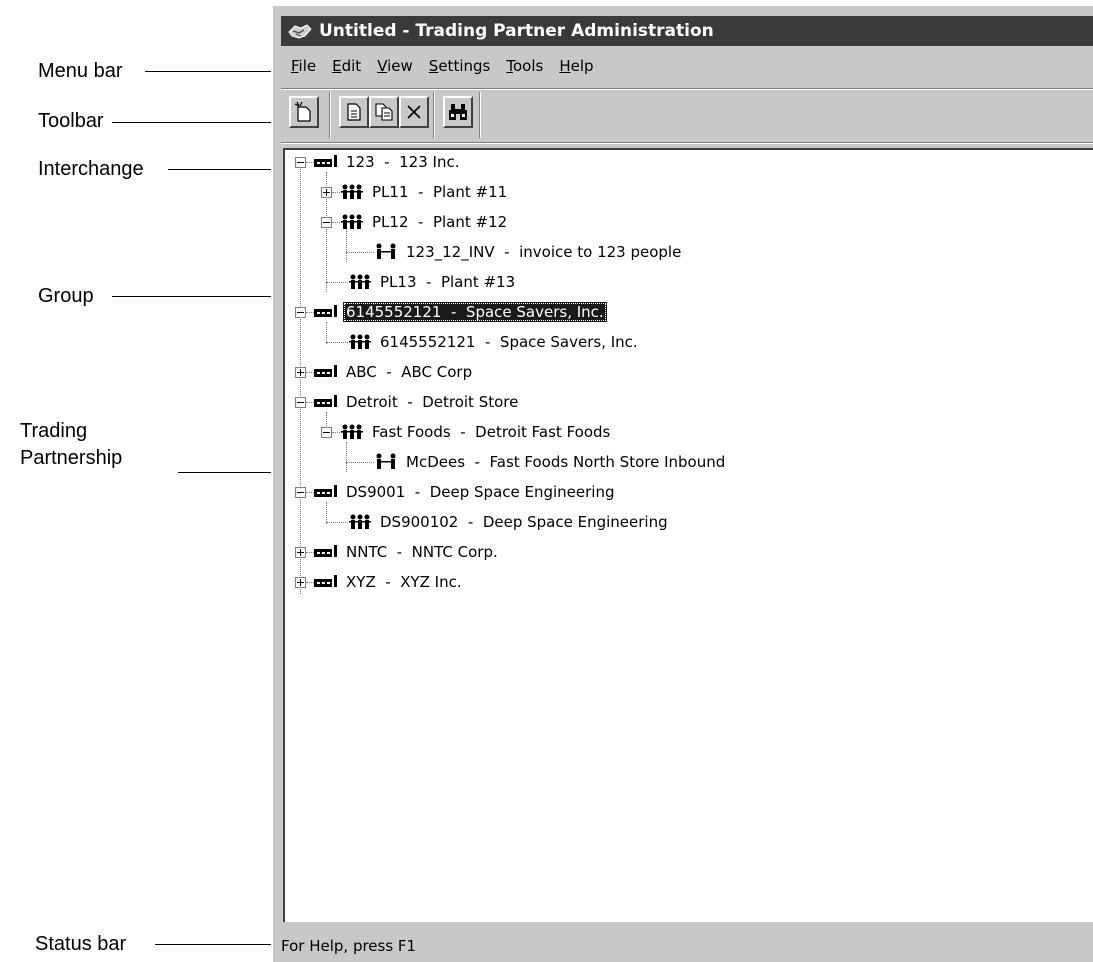  What do you see at coordinates (80, 71) in the screenshot?
I see `callout-menu-bar: Menu bar` at bounding box center [80, 71].